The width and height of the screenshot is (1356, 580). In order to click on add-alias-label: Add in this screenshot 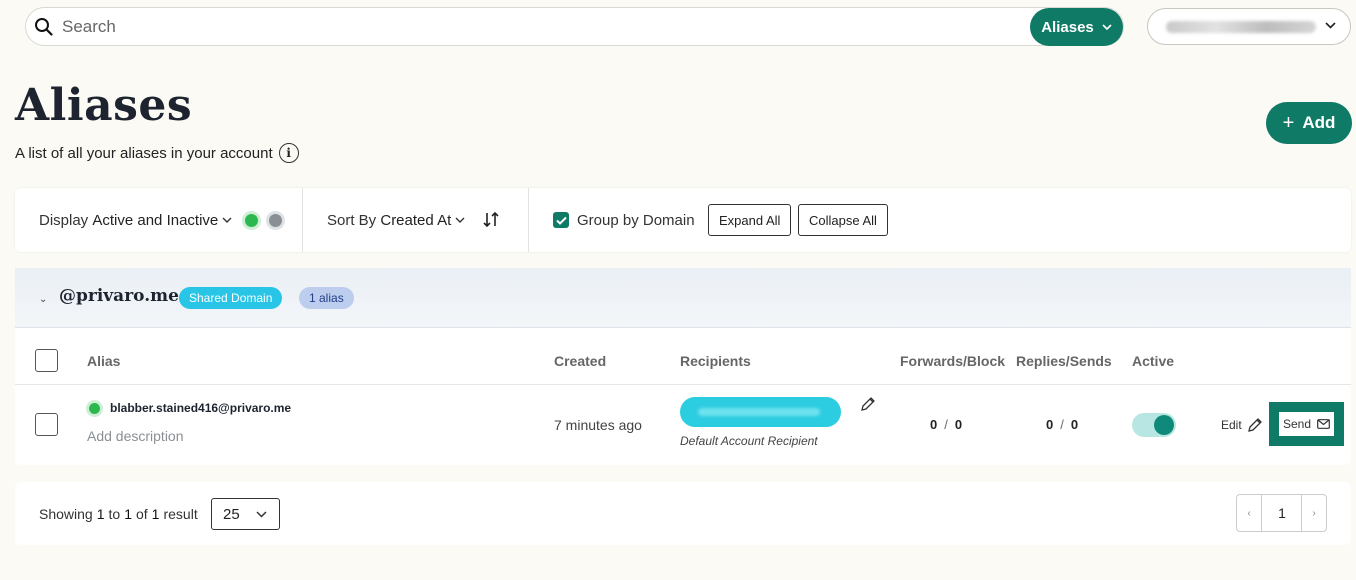, I will do `click(1319, 122)`.